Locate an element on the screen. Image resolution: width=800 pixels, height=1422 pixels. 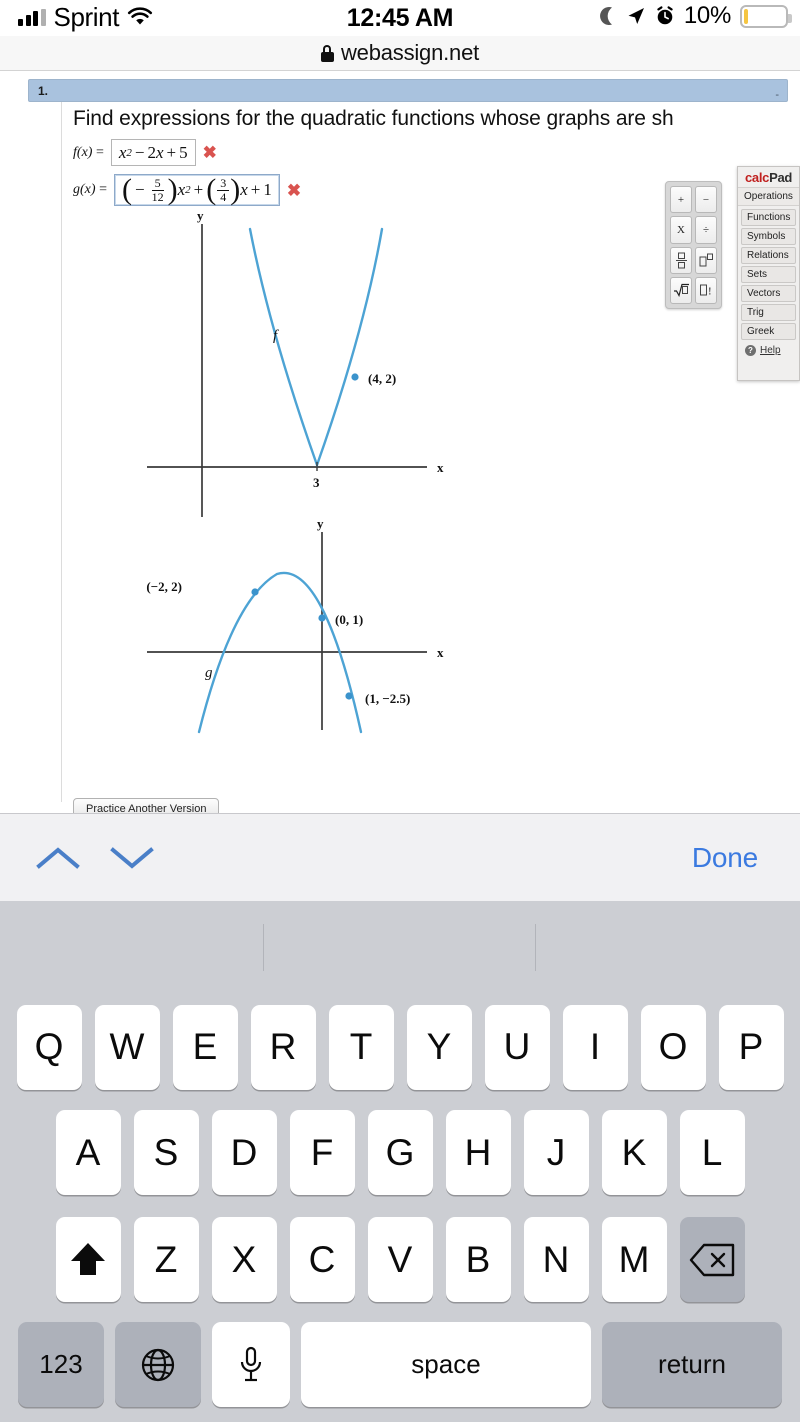
key-v: V is located at coordinates (400, 1259).